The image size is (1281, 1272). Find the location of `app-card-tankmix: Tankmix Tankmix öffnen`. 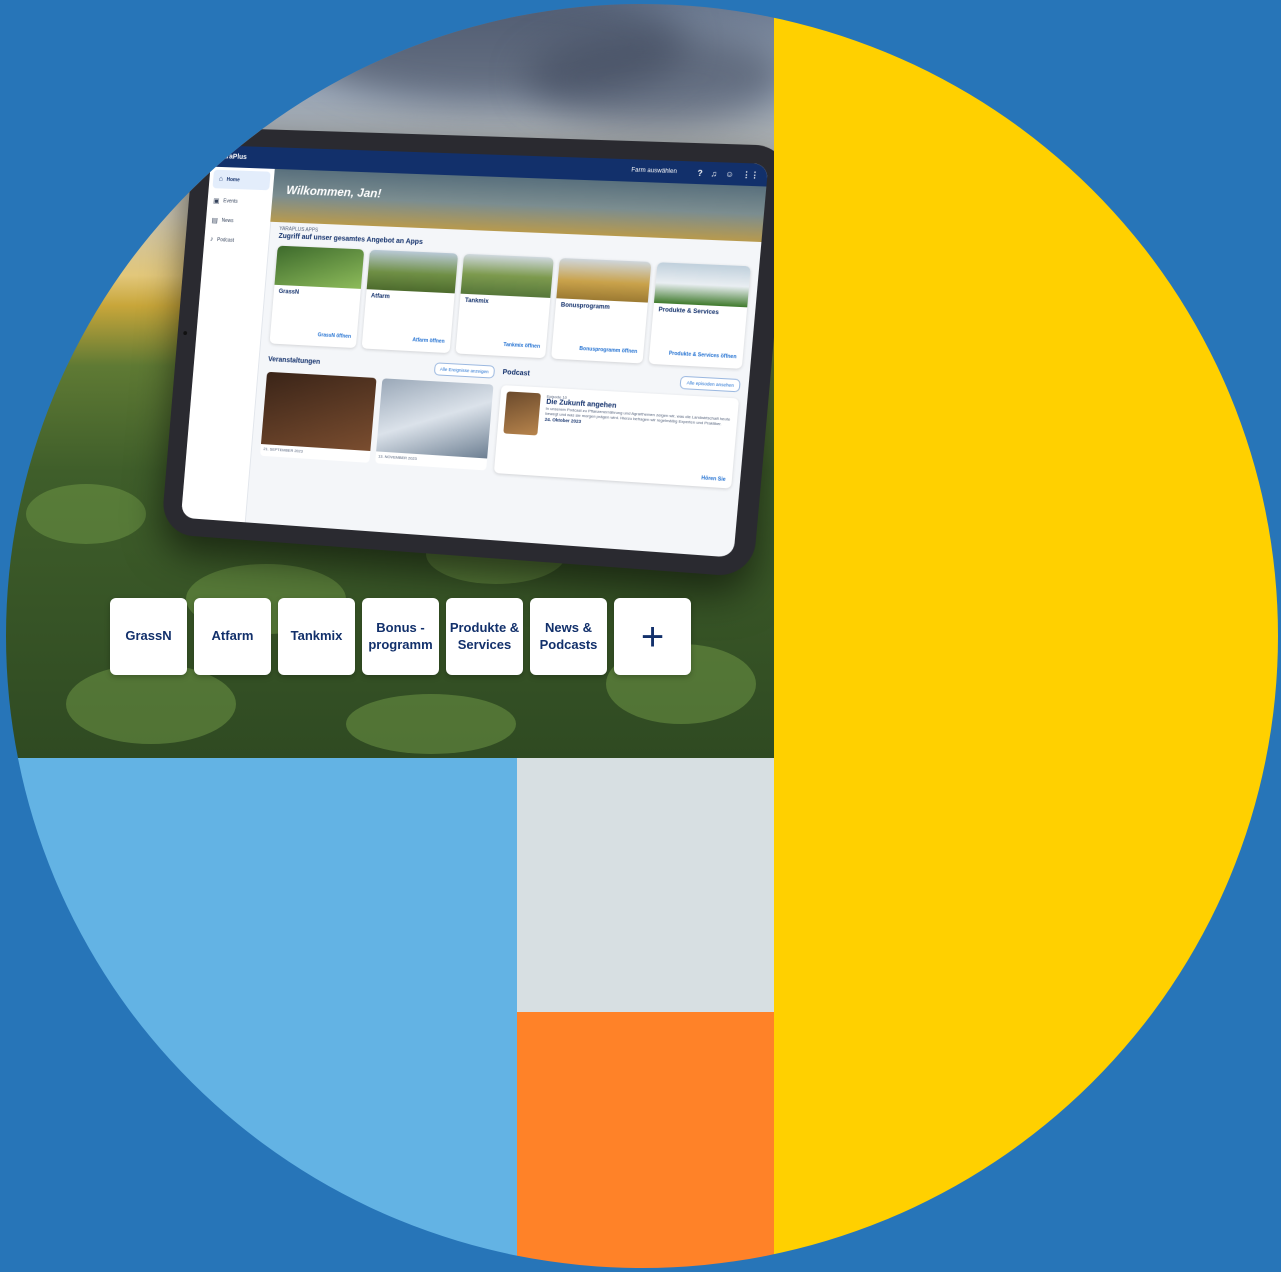

app-card-tankmix: Tankmix Tankmix öffnen is located at coordinates (504, 306).